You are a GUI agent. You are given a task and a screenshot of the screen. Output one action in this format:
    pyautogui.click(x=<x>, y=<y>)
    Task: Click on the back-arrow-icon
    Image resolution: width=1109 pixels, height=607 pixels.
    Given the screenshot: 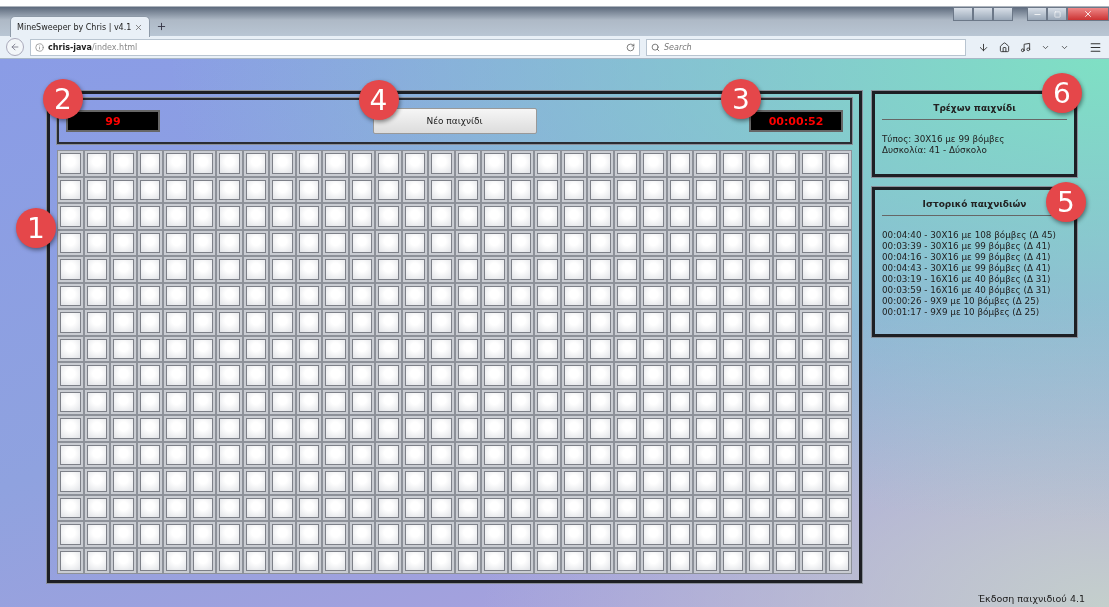 What is the action you would take?
    pyautogui.click(x=15, y=47)
    